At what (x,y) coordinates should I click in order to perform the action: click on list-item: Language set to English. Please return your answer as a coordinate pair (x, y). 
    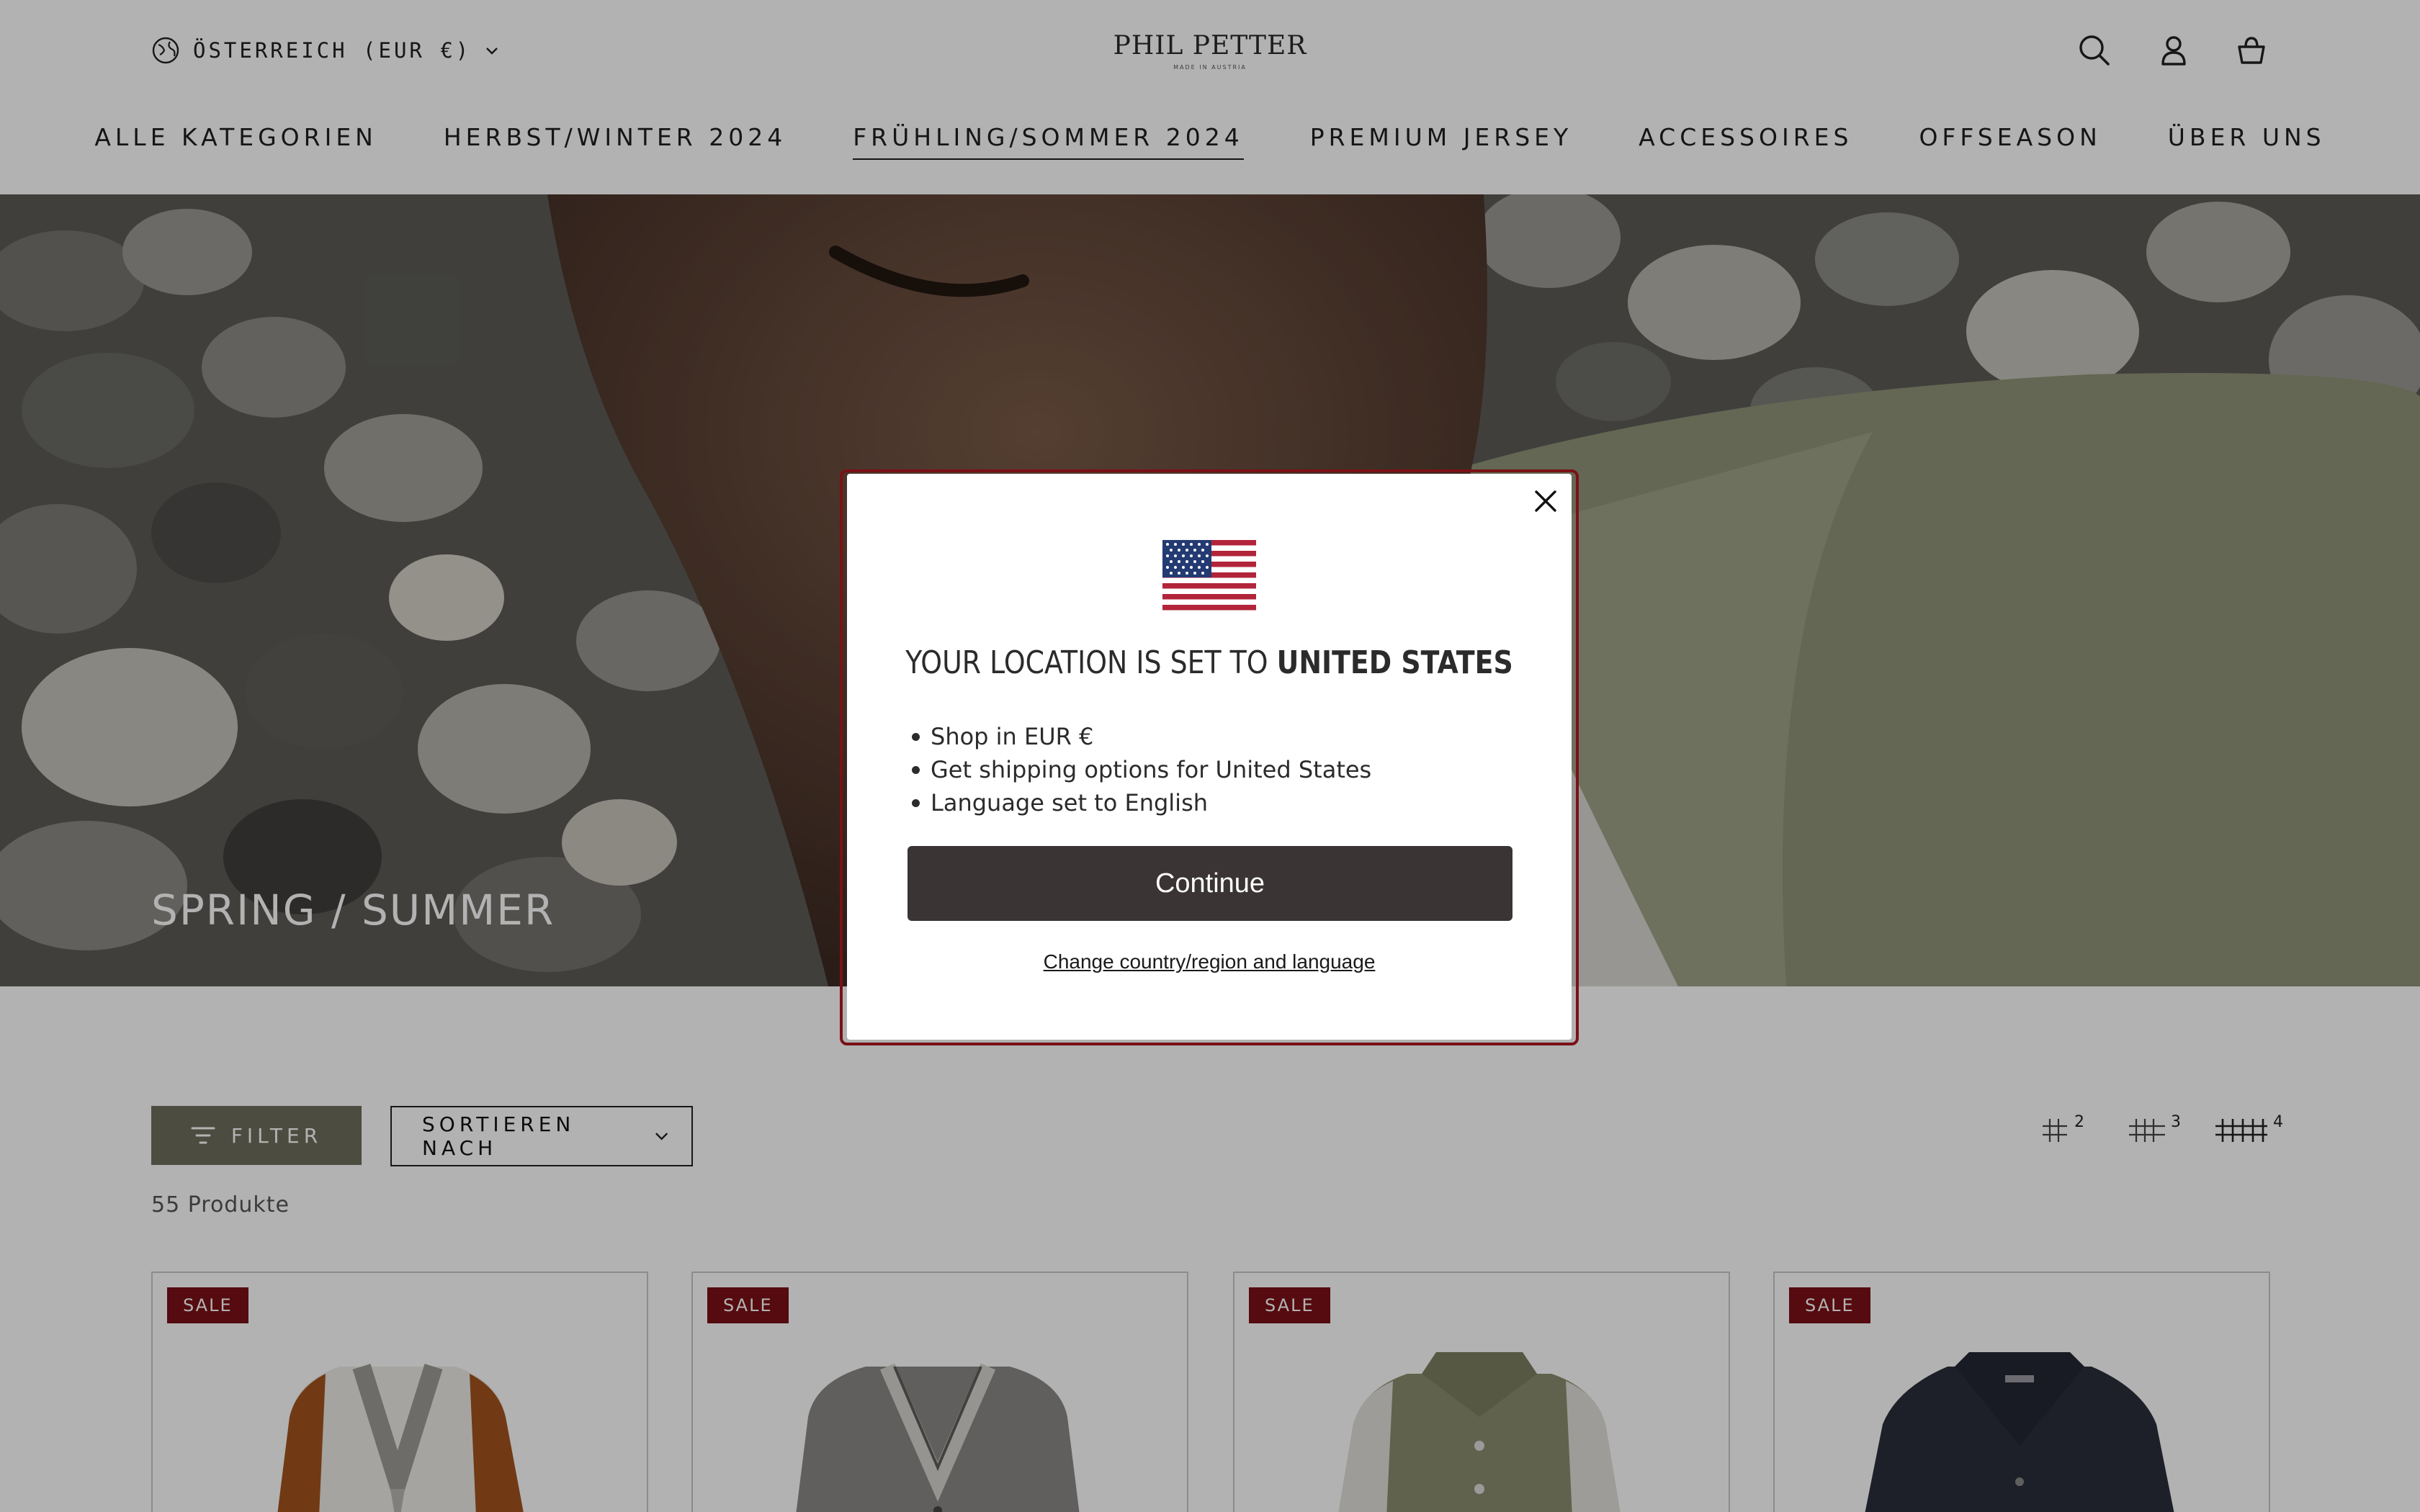
    Looking at the image, I should click on (1209, 802).